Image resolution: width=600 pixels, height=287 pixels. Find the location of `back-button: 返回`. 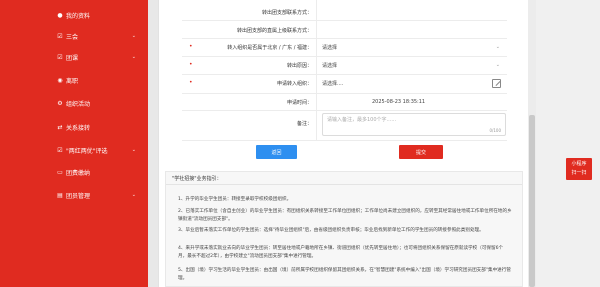

back-button: 返回 is located at coordinates (276, 152).